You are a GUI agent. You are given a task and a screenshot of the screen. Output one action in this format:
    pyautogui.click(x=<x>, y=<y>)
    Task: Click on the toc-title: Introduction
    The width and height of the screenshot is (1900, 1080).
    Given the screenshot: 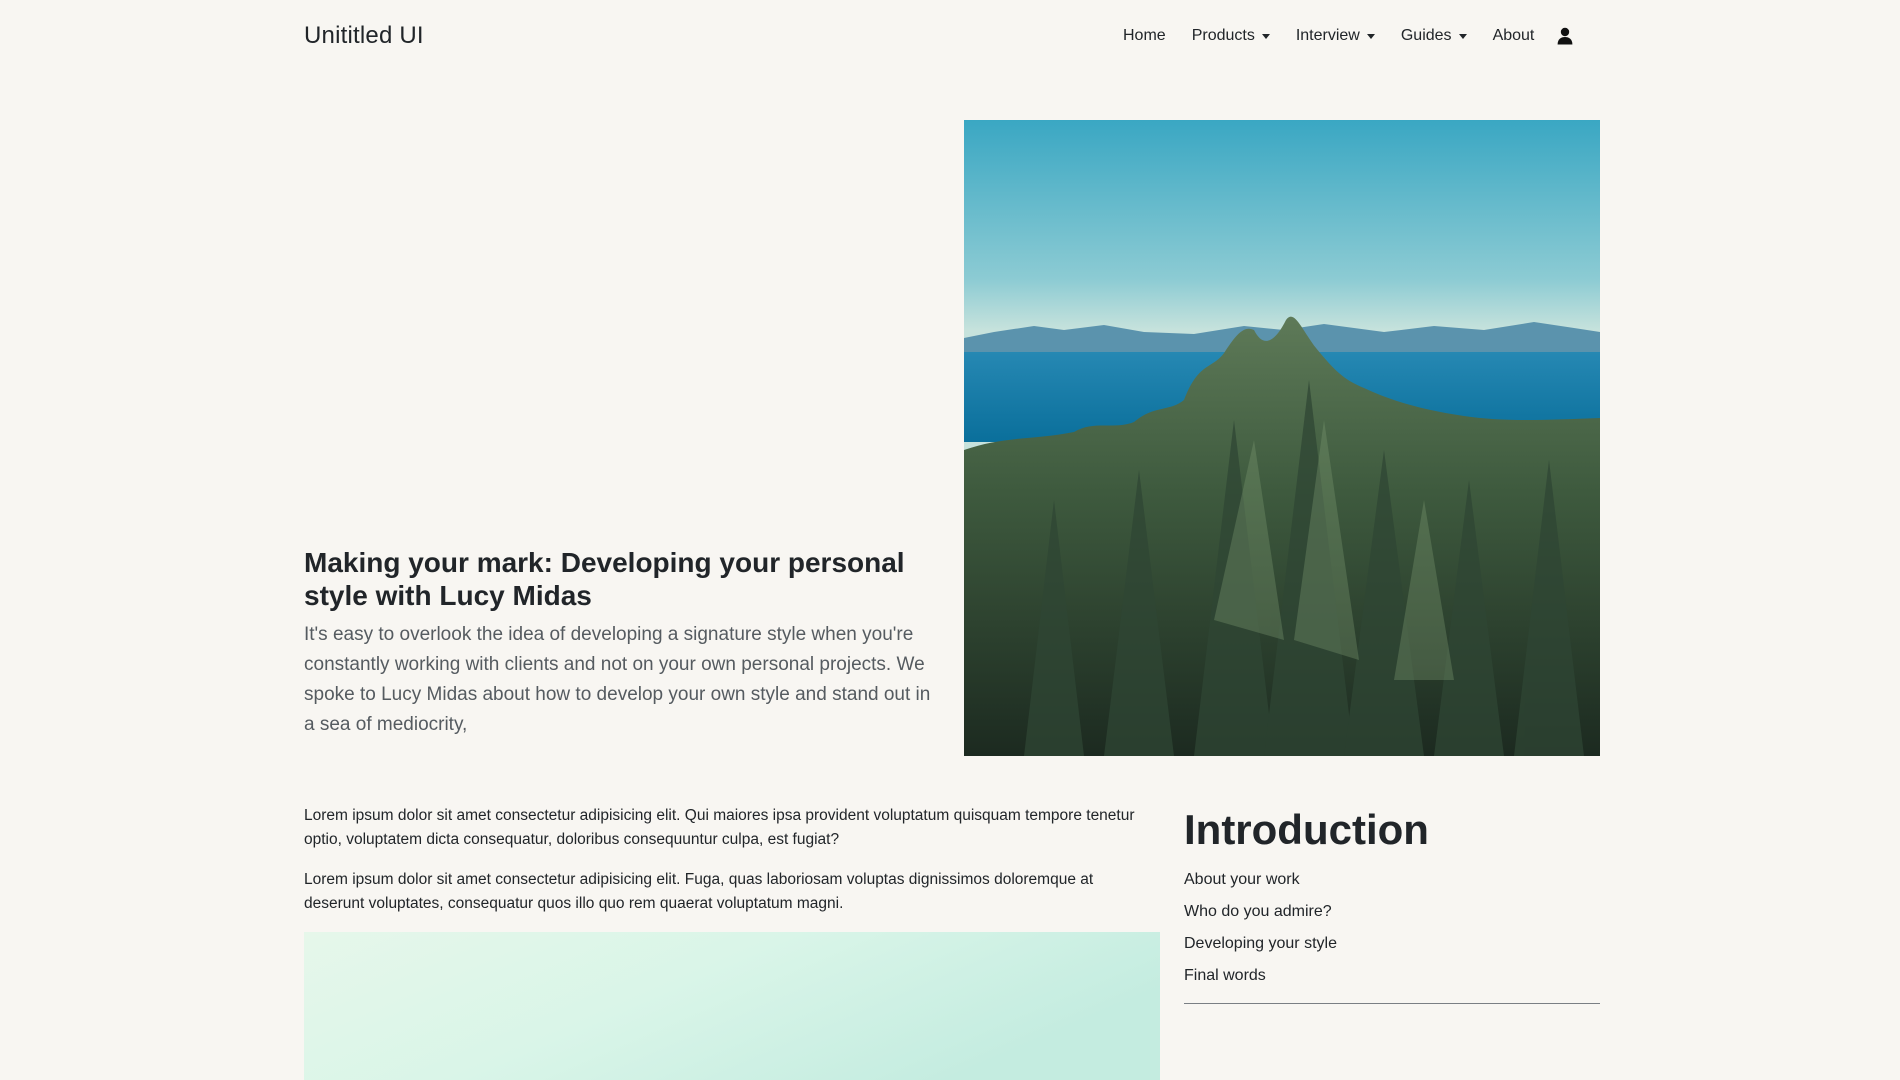 What is the action you would take?
    pyautogui.click(x=1306, y=829)
    